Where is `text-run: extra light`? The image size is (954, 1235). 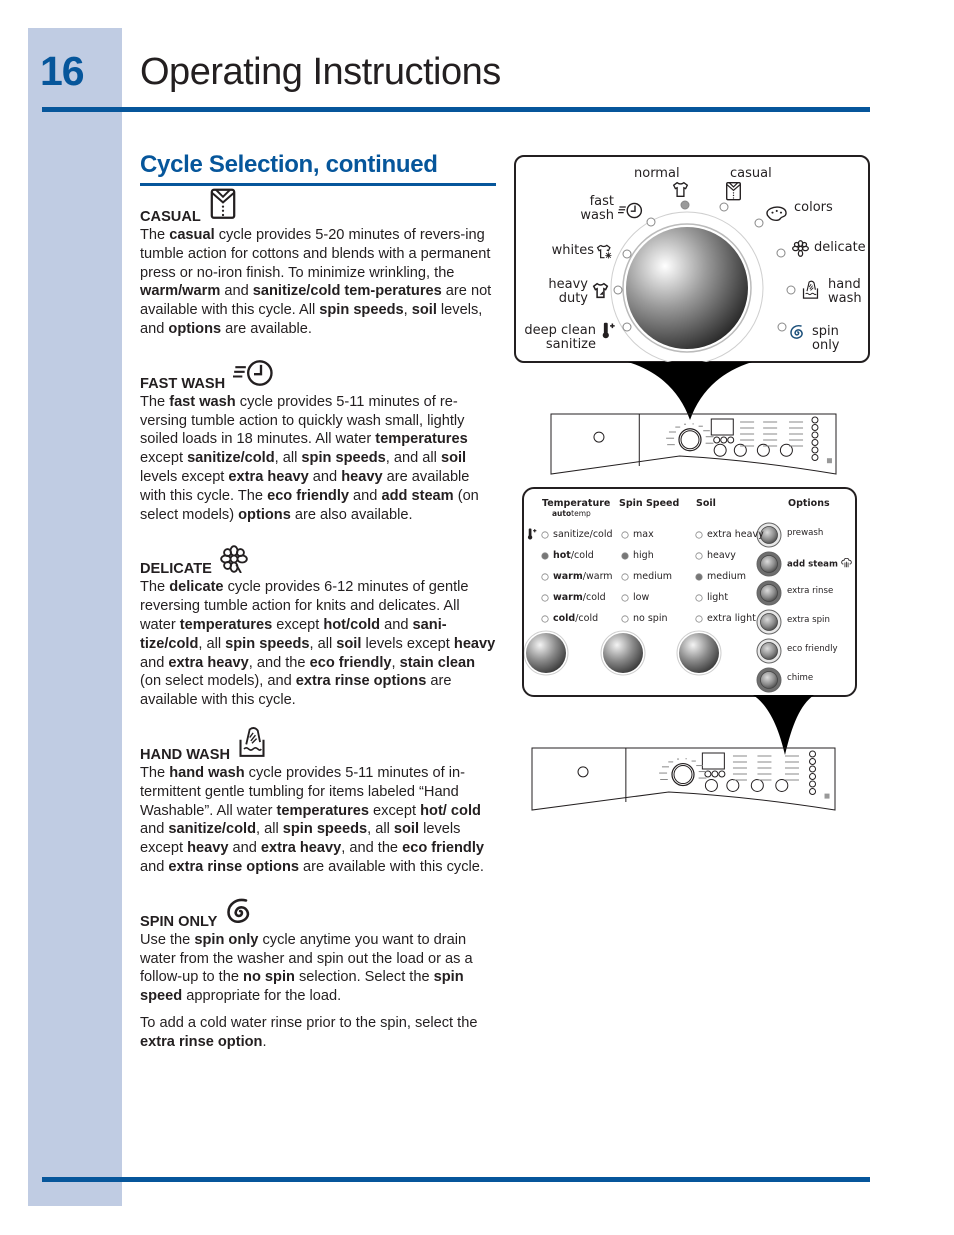
text-run: extra light is located at coordinates (731, 618).